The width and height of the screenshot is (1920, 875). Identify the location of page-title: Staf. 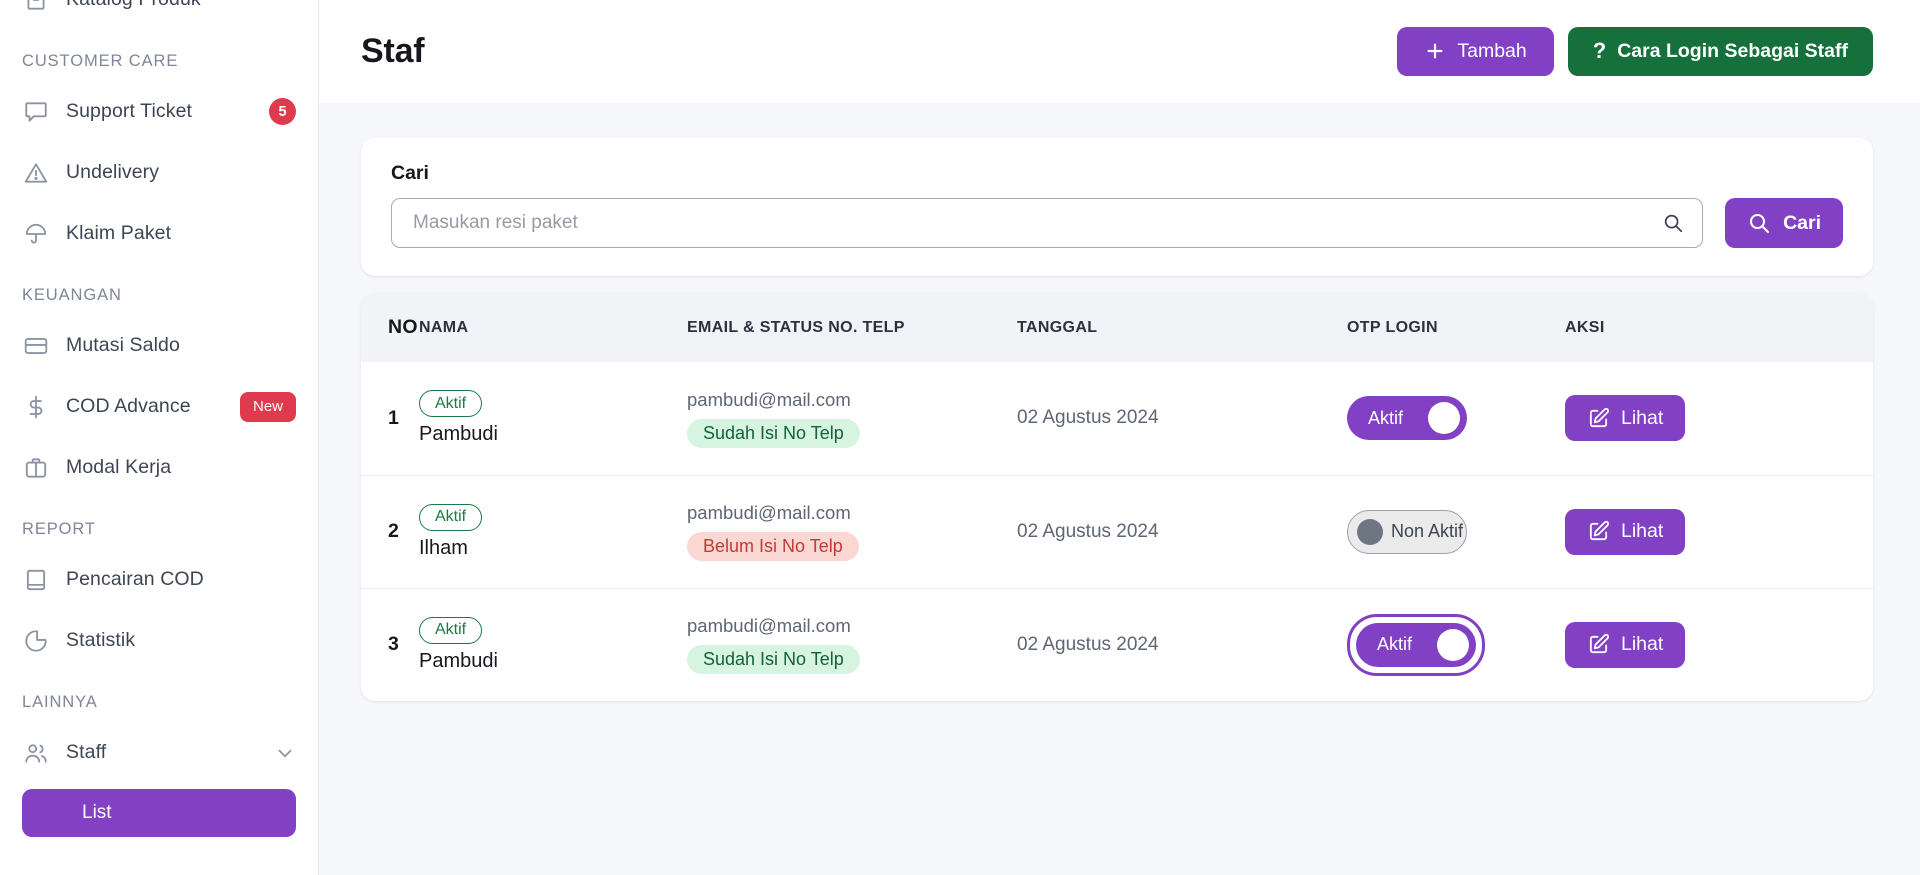
(393, 50).